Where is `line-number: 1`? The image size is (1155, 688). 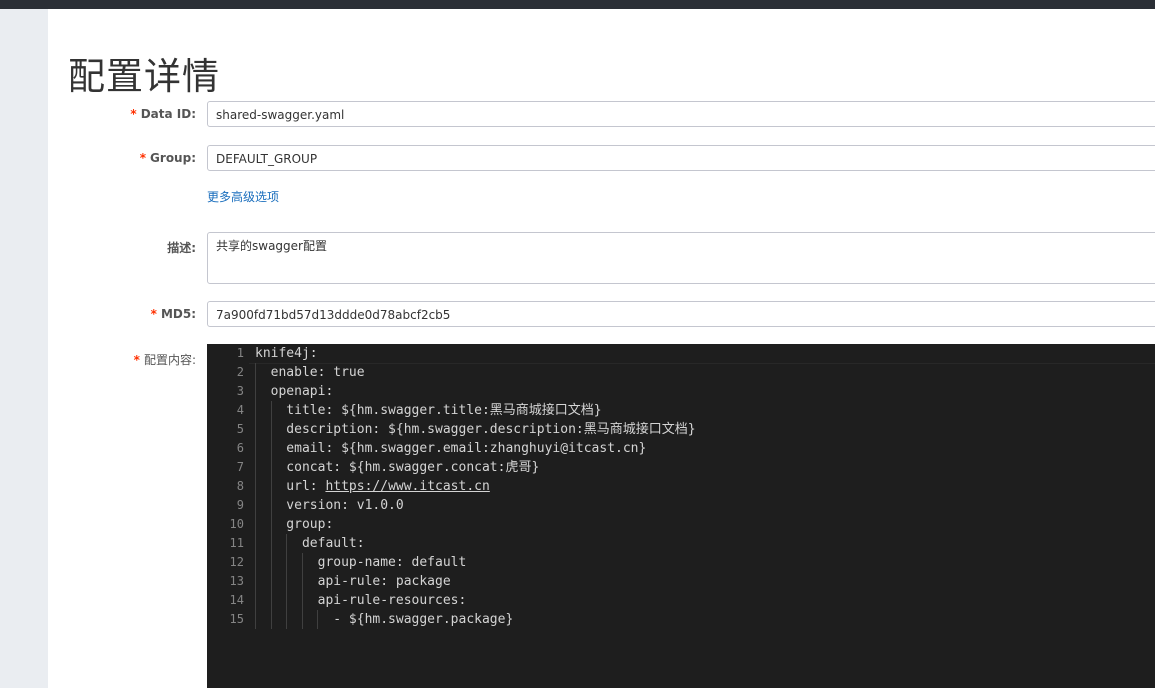
line-number: 1 is located at coordinates (240, 353).